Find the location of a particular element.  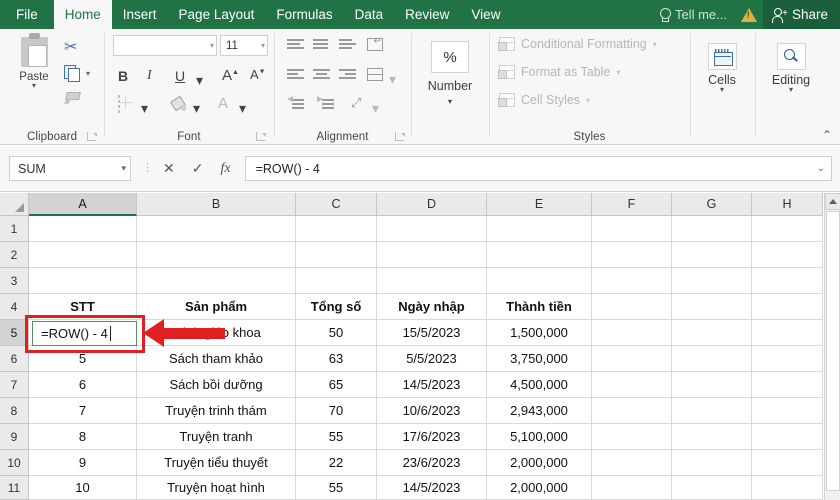

cell-styles-button: Cell Styles ▾ is located at coordinates (544, 100).